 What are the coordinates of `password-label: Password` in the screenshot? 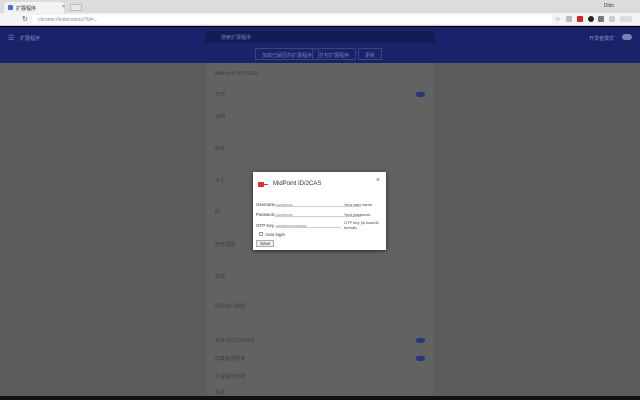 It's located at (266, 214).